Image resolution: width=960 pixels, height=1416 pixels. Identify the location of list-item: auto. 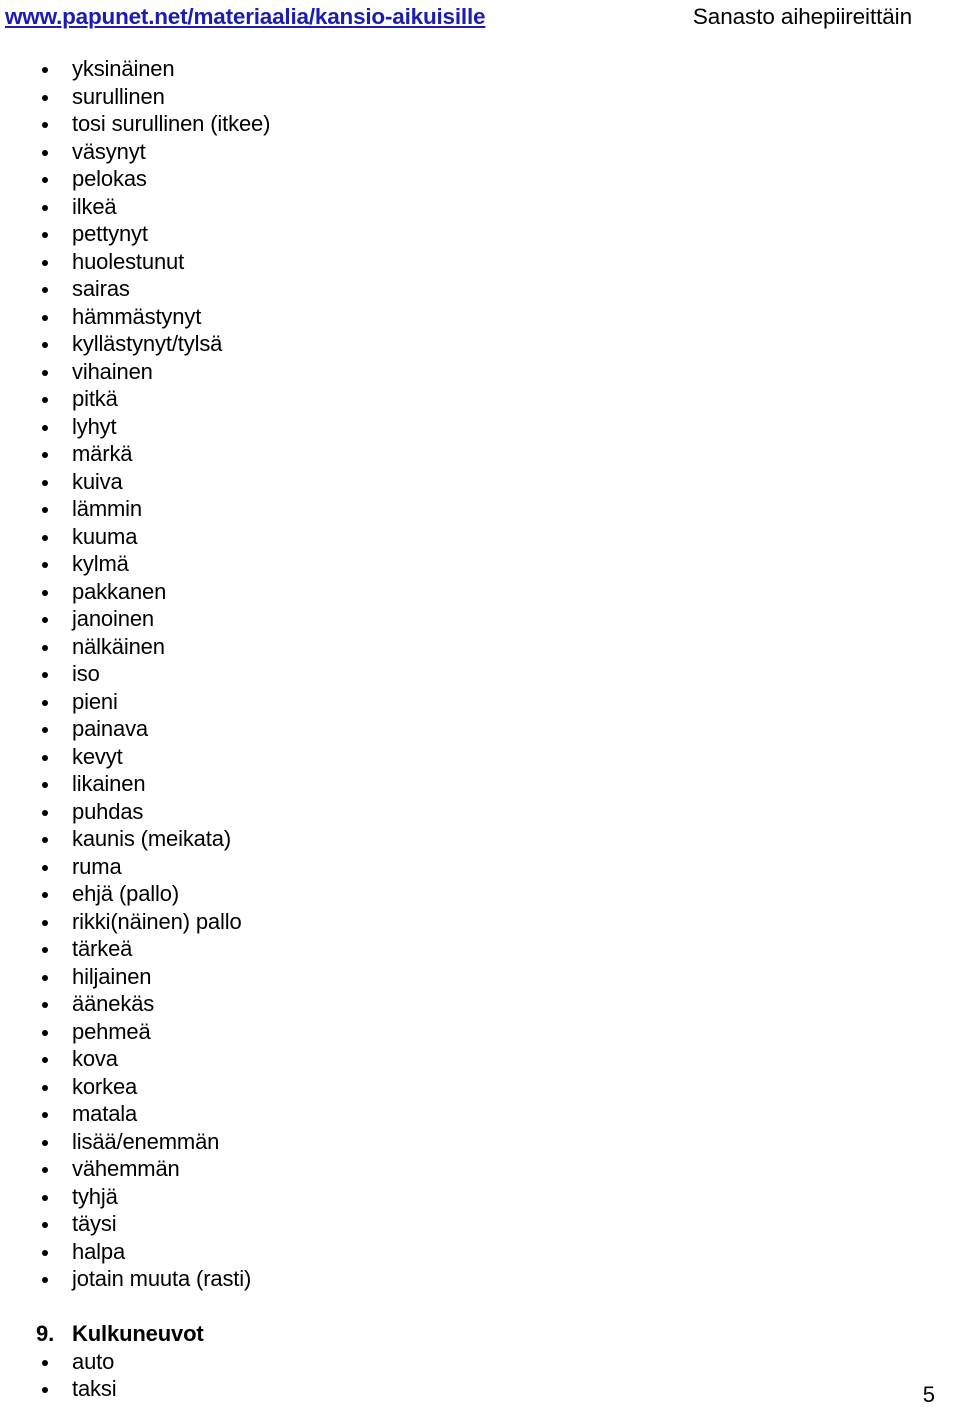
(480, 1362).